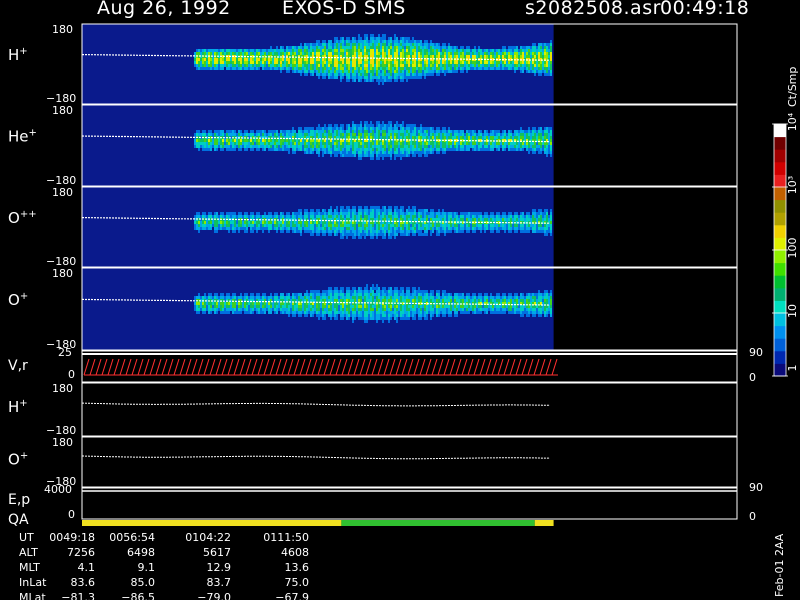 The image size is (800, 600). Describe the element at coordinates (143, 582) in the screenshot. I see `footer-value: 85.0` at that location.